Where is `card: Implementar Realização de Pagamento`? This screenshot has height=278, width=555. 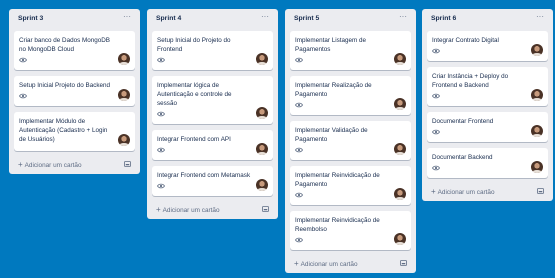 card: Implementar Realização de Pagamento is located at coordinates (350, 95).